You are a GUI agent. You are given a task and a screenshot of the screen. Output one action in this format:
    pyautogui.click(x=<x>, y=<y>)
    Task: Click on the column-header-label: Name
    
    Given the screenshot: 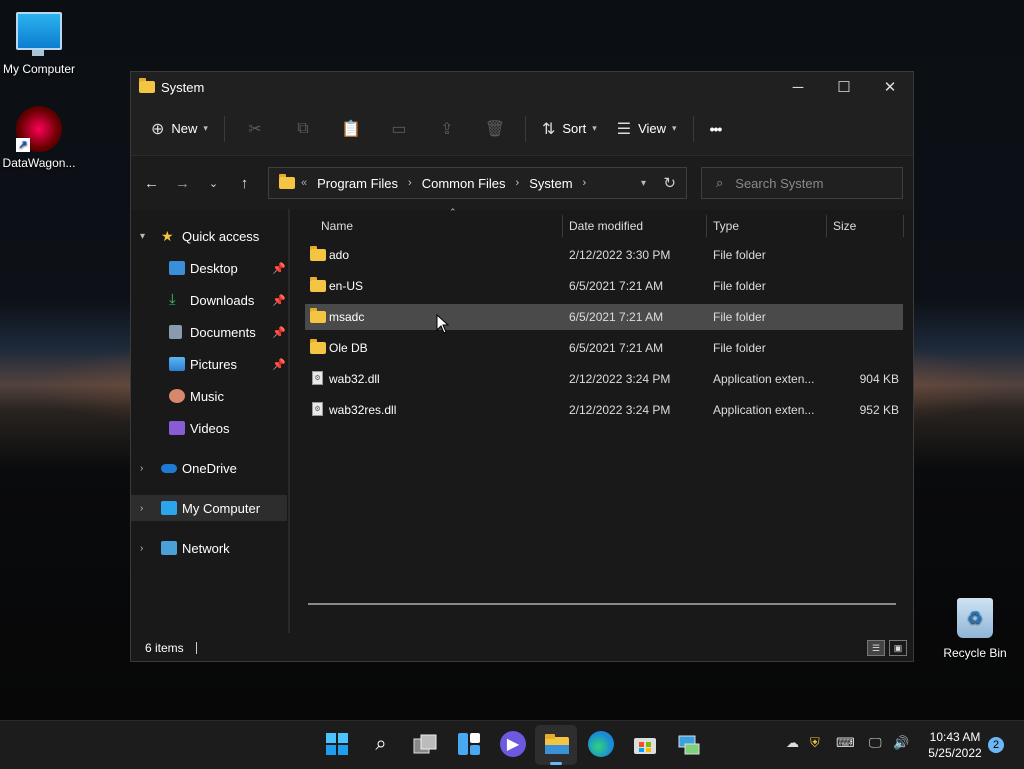 What is the action you would take?
    pyautogui.click(x=337, y=226)
    